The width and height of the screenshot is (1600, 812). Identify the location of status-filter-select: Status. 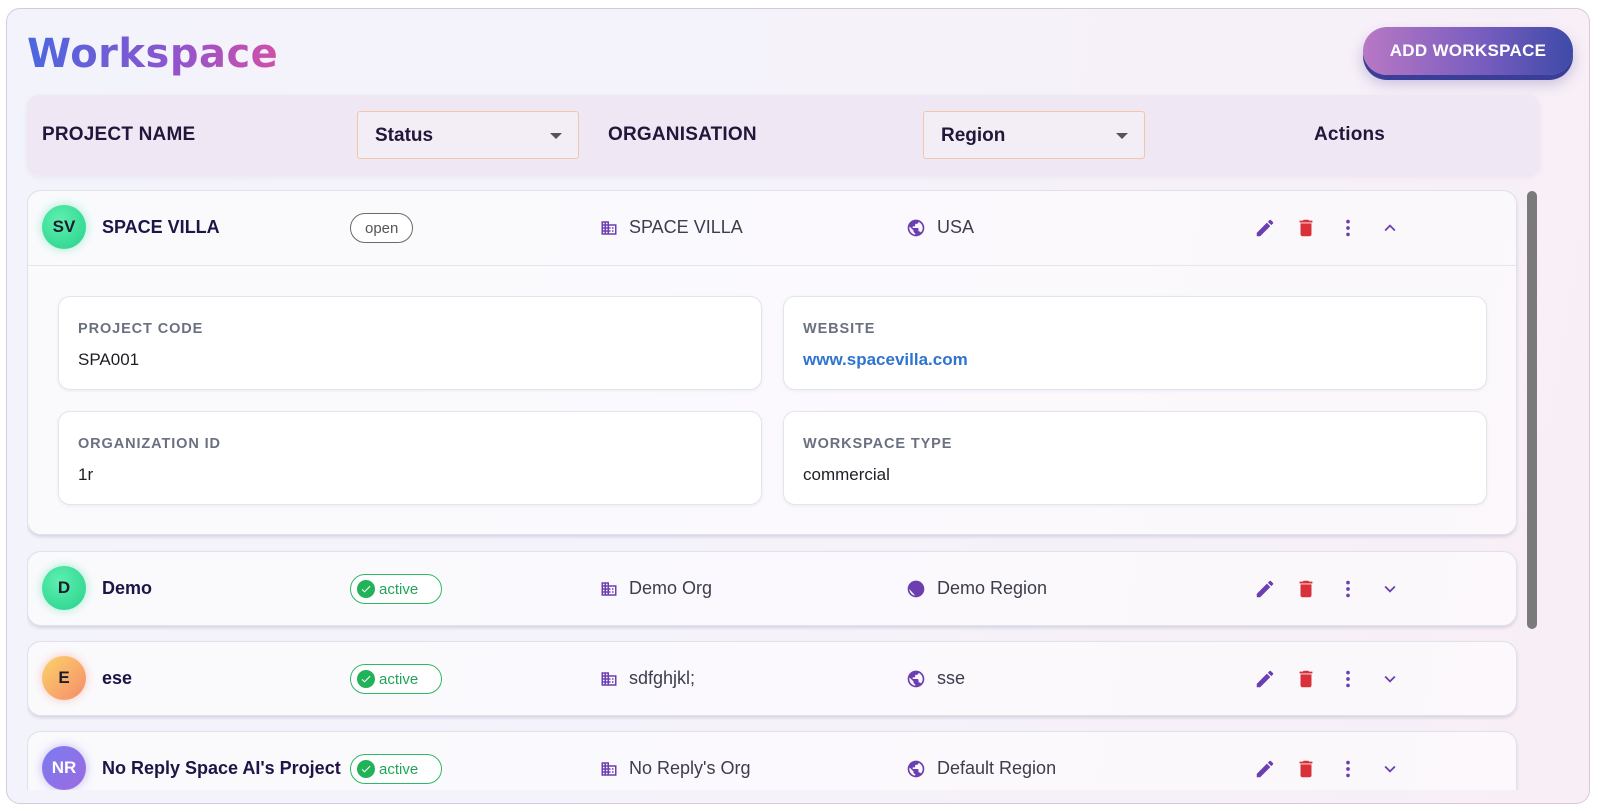
(468, 135).